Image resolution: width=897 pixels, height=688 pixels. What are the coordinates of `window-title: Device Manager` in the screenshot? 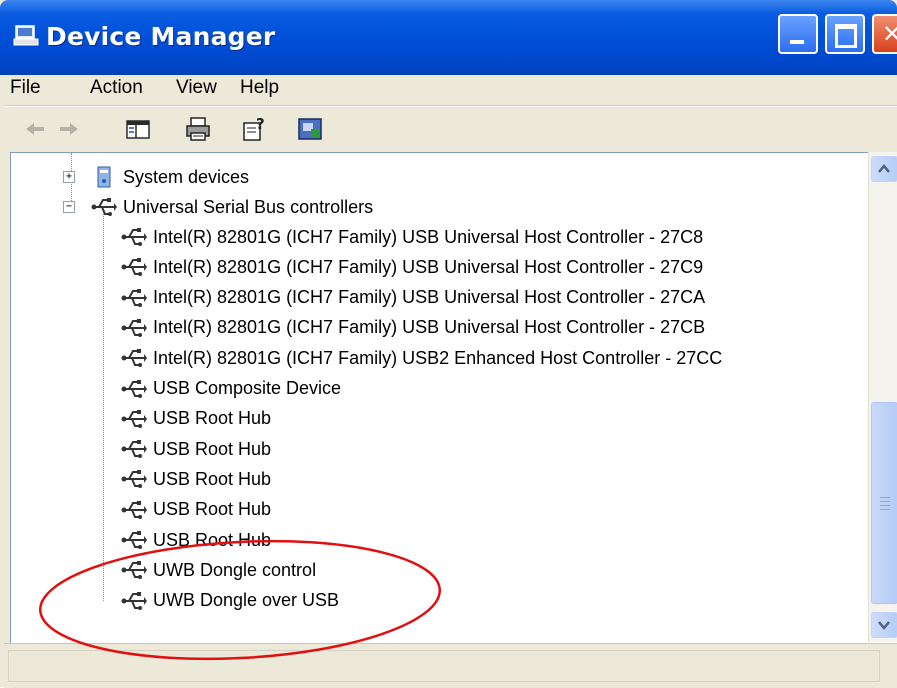 It's located at (161, 36).